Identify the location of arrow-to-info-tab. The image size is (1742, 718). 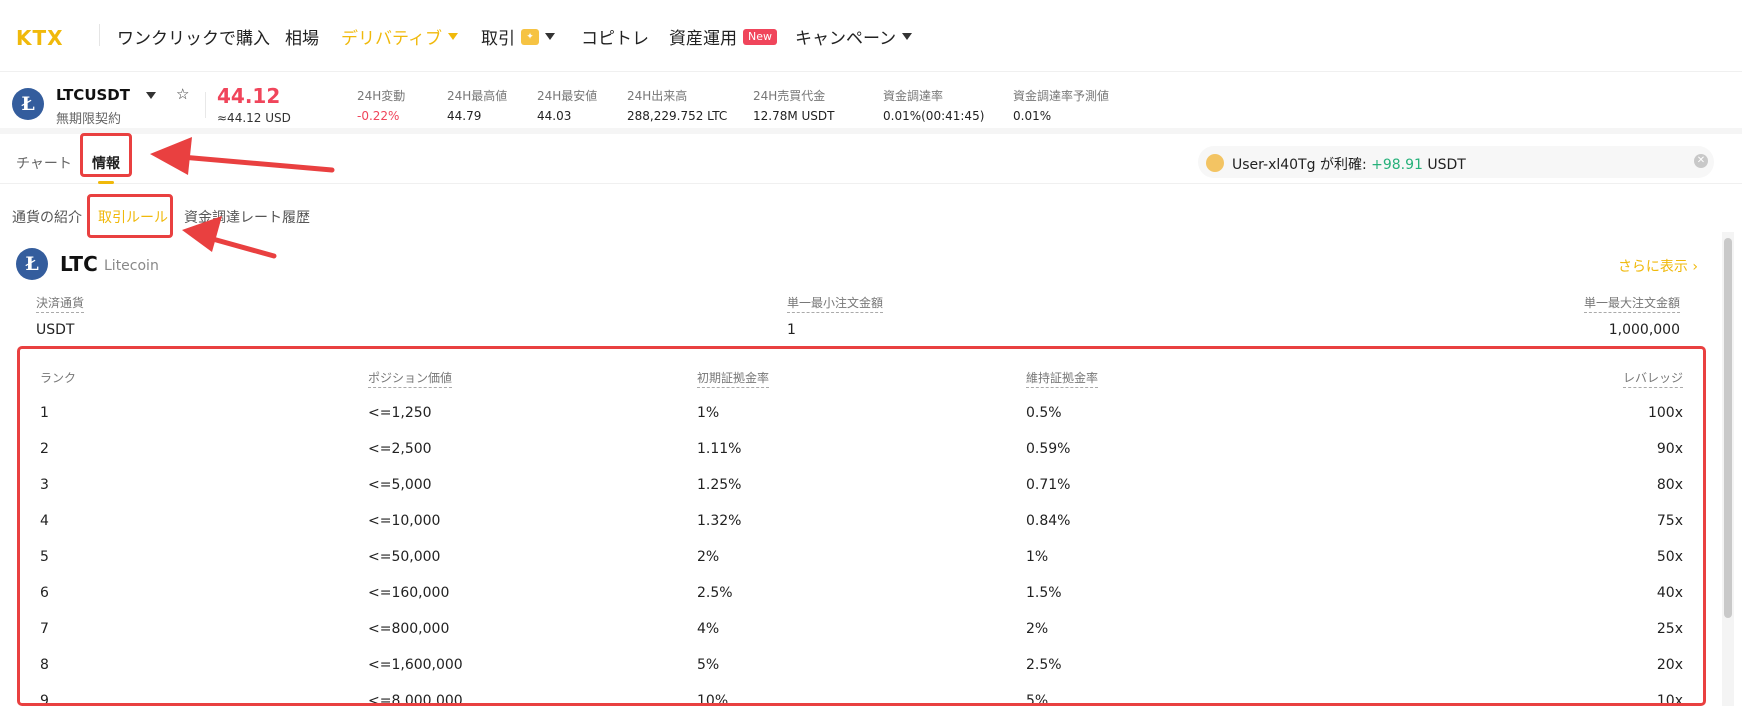
(242, 156).